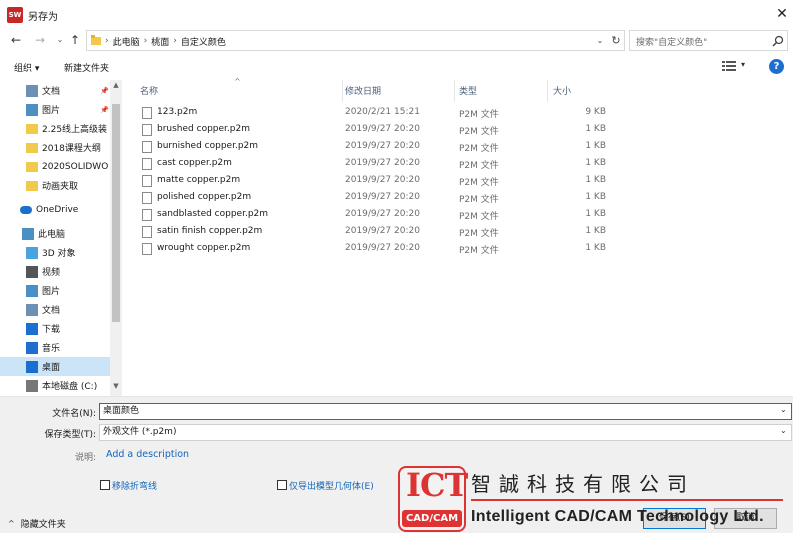 This screenshot has height=533, width=793. What do you see at coordinates (11, 523) in the screenshot?
I see `chevron-up-icon: ^` at bounding box center [11, 523].